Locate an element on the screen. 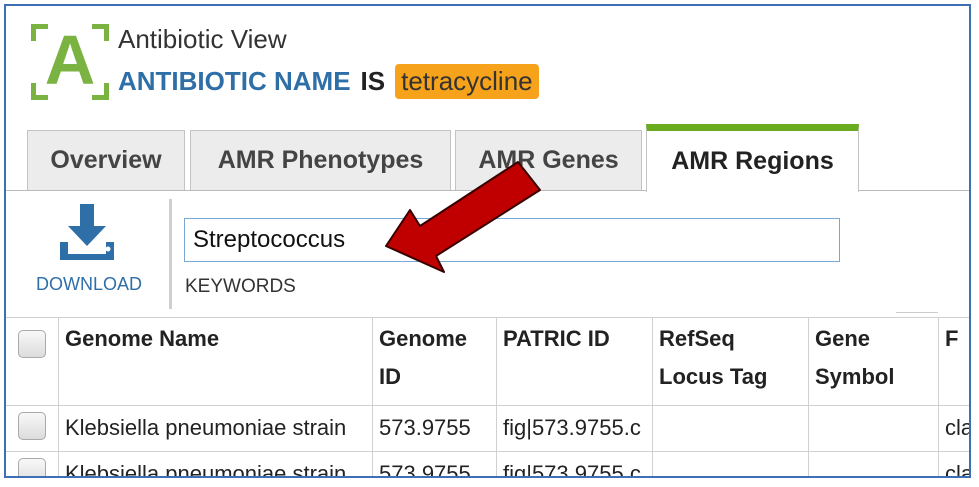 This screenshot has width=979, height=487. tab-amr-genes: AMR Genes is located at coordinates (548, 160).